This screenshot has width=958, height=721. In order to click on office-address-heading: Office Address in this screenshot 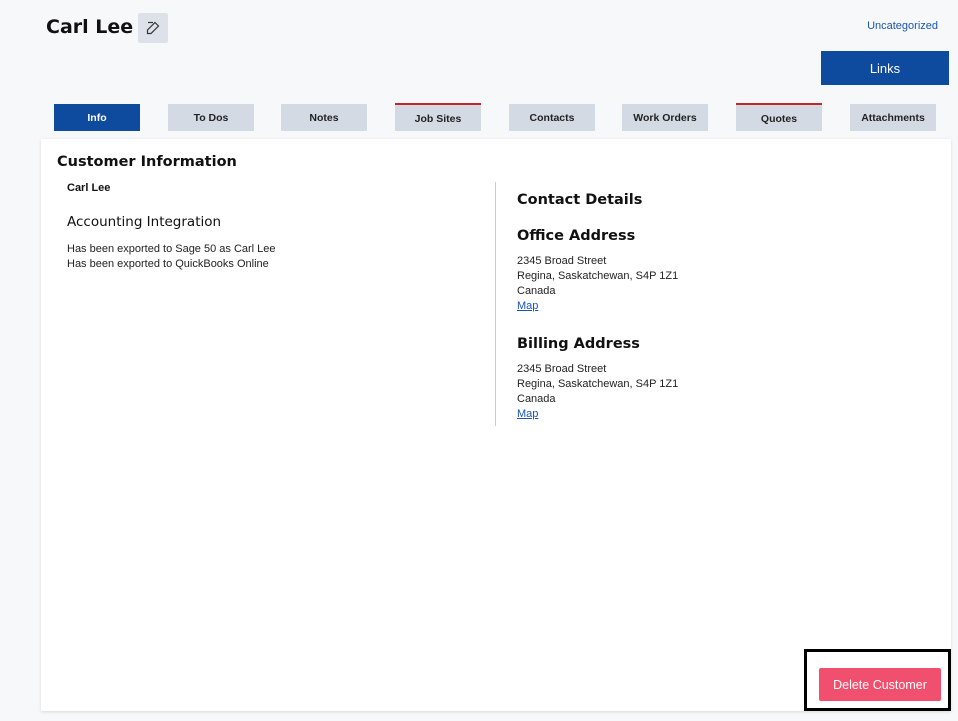, I will do `click(576, 236)`.